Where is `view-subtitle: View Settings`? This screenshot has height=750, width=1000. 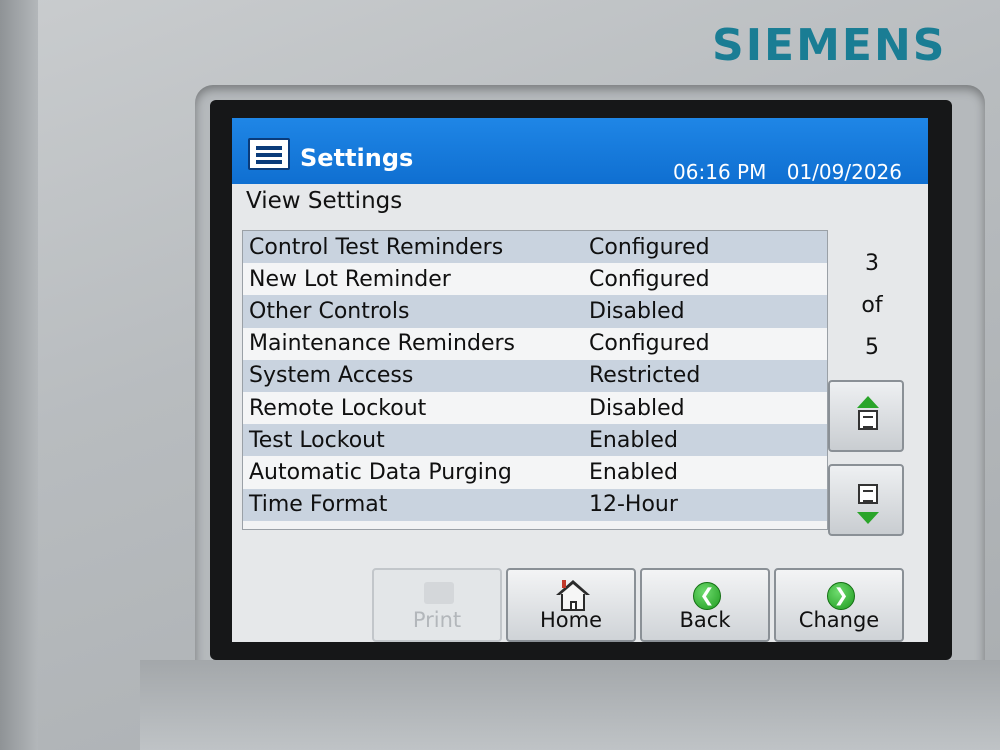
view-subtitle: View Settings is located at coordinates (324, 201).